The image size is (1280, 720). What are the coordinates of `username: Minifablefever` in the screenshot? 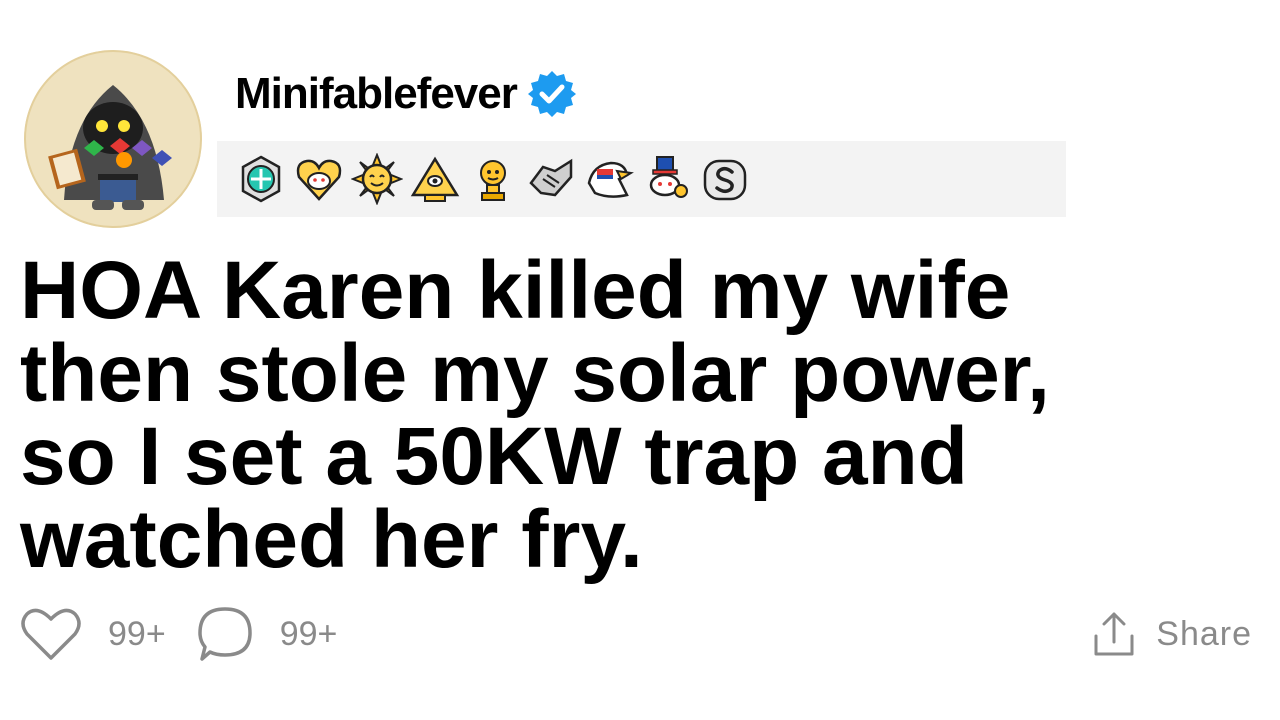 It's located at (376, 94).